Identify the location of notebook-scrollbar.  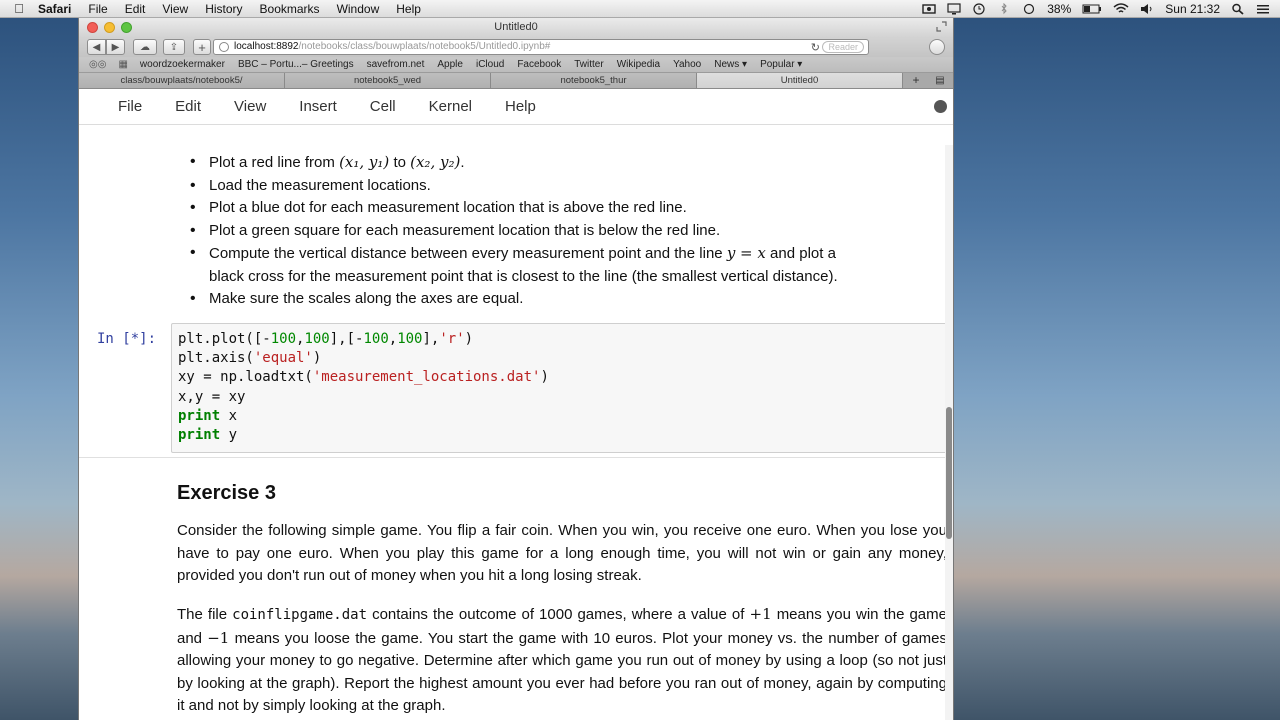
(949, 432).